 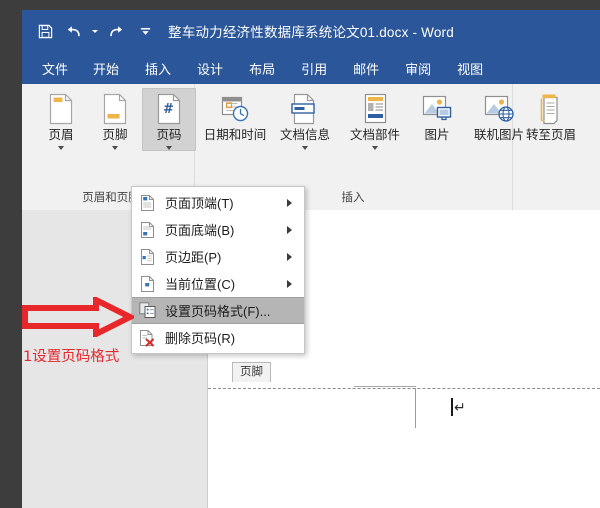 I want to click on footer-area-tab: 页脚, so click(x=251, y=372).